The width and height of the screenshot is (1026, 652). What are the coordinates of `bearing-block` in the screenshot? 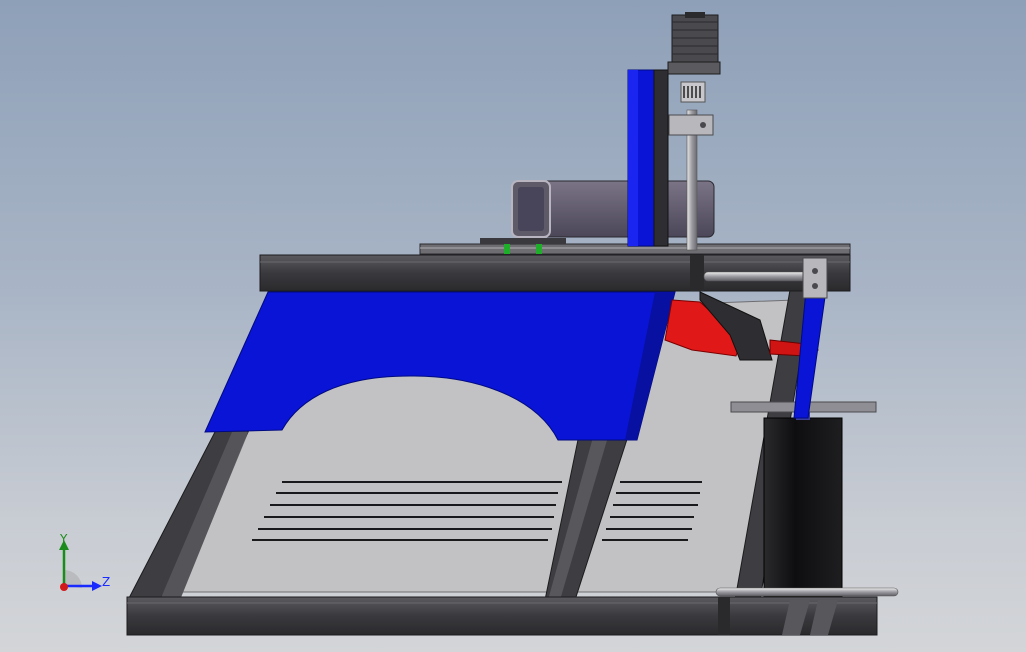 It's located at (691, 125).